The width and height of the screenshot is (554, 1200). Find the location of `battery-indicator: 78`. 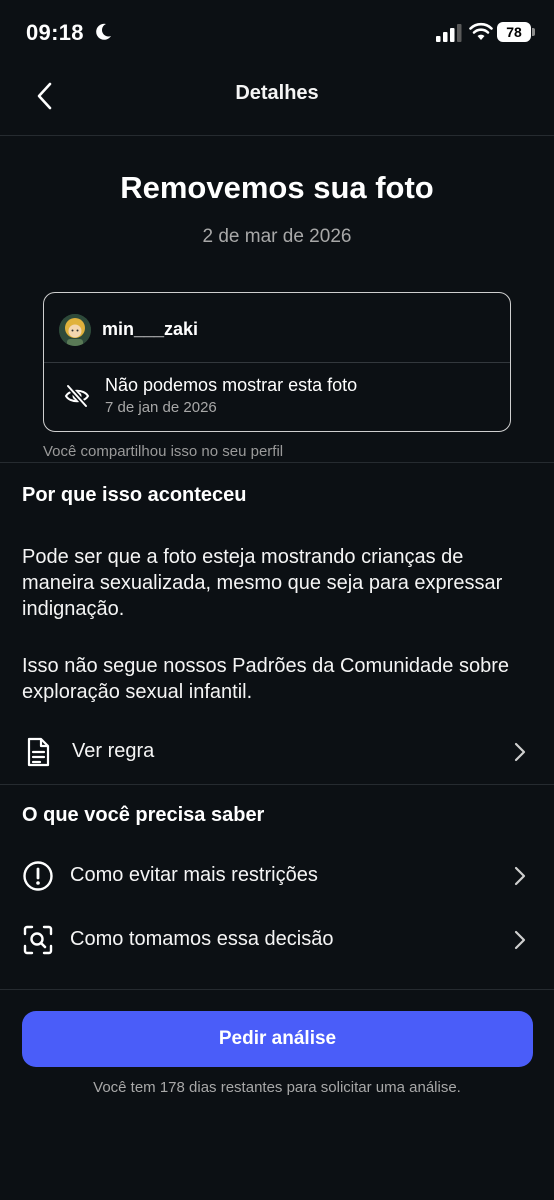

battery-indicator: 78 is located at coordinates (514, 32).